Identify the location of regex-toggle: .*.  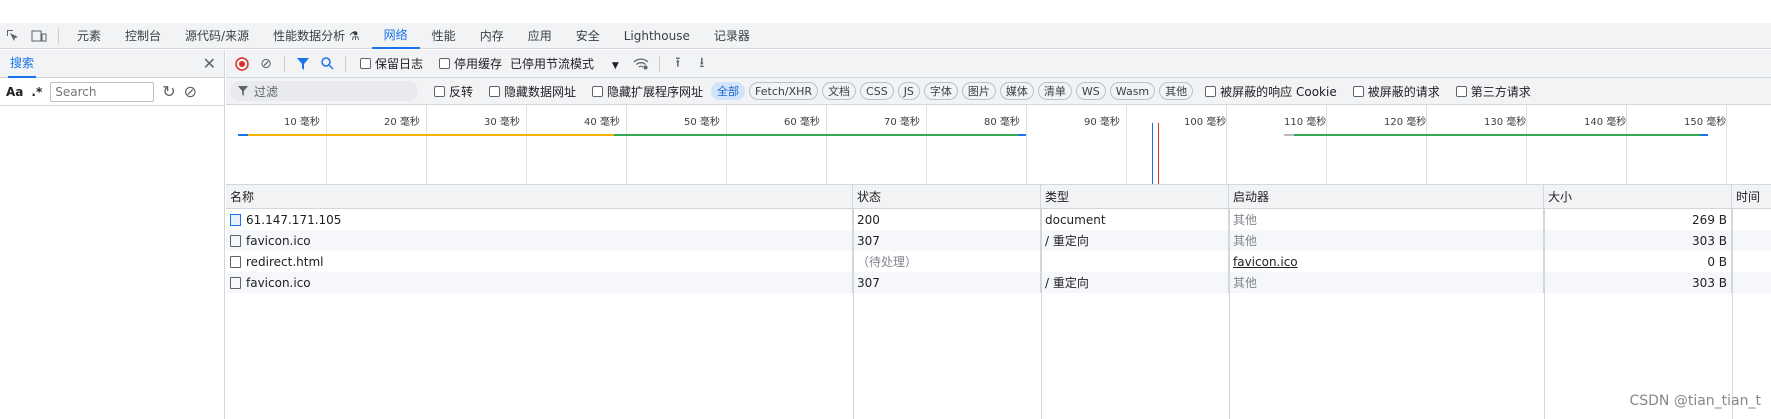
(36, 92).